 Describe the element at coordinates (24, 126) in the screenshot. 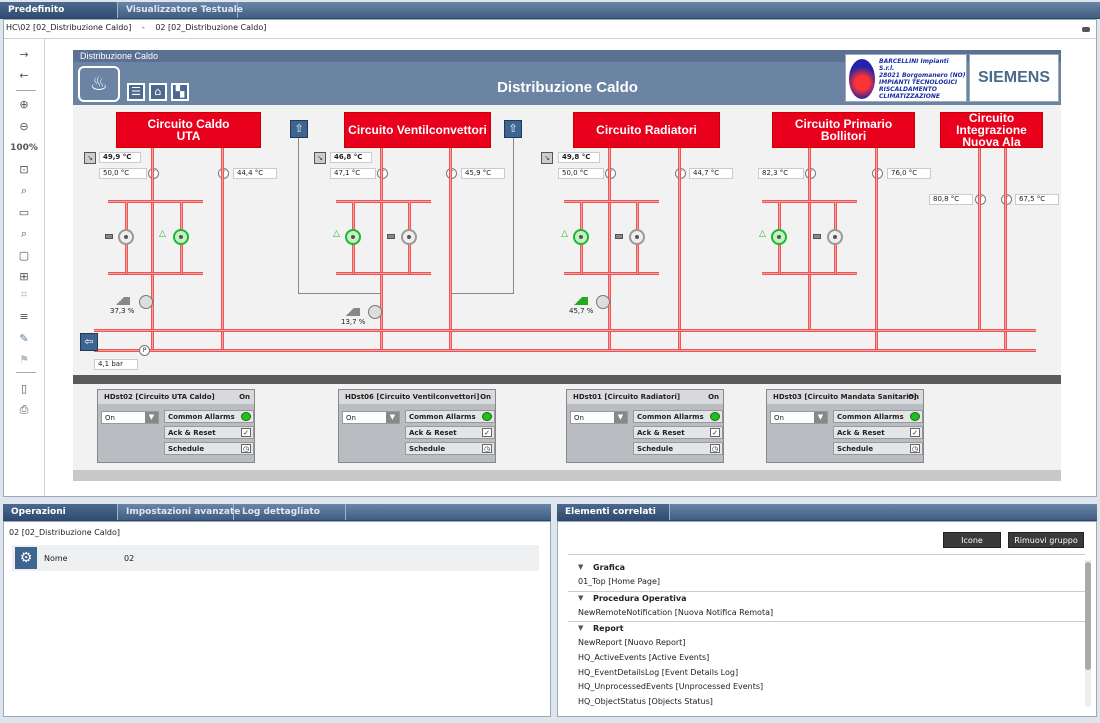

I see `zoom-out-icon: ⊖` at that location.